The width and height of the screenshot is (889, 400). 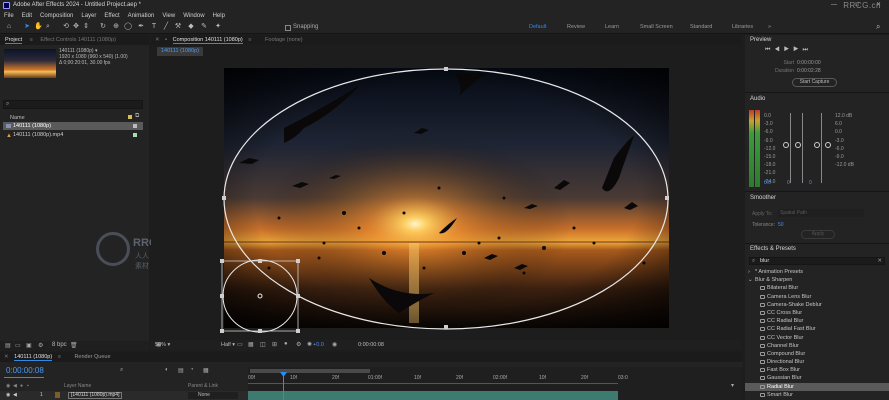 I want to click on timeline-timecode: 0:00:00:08, so click(x=25, y=370).